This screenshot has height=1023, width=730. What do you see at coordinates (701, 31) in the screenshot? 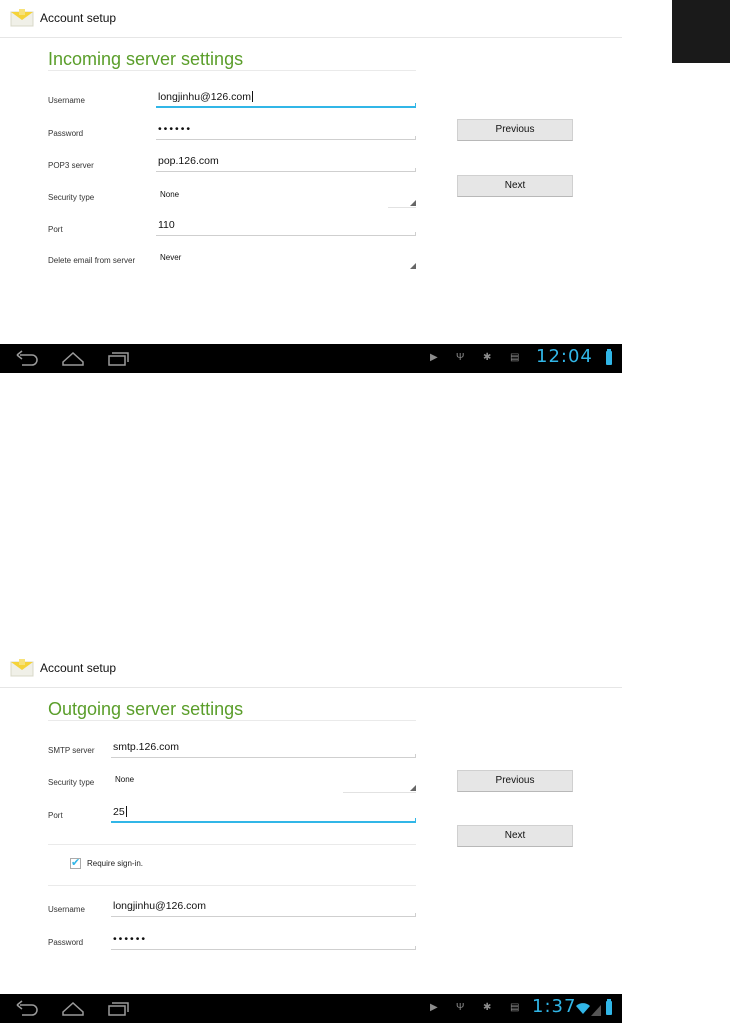
I see `page-side-block` at bounding box center [701, 31].